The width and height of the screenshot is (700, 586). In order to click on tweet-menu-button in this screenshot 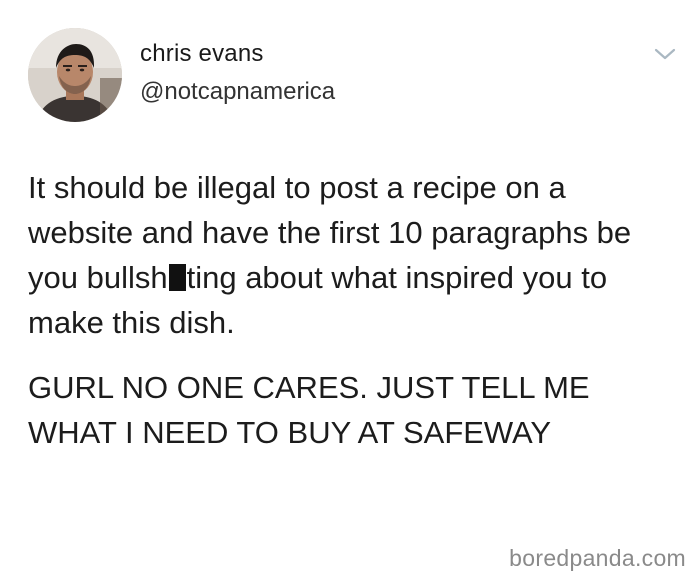, I will do `click(665, 54)`.